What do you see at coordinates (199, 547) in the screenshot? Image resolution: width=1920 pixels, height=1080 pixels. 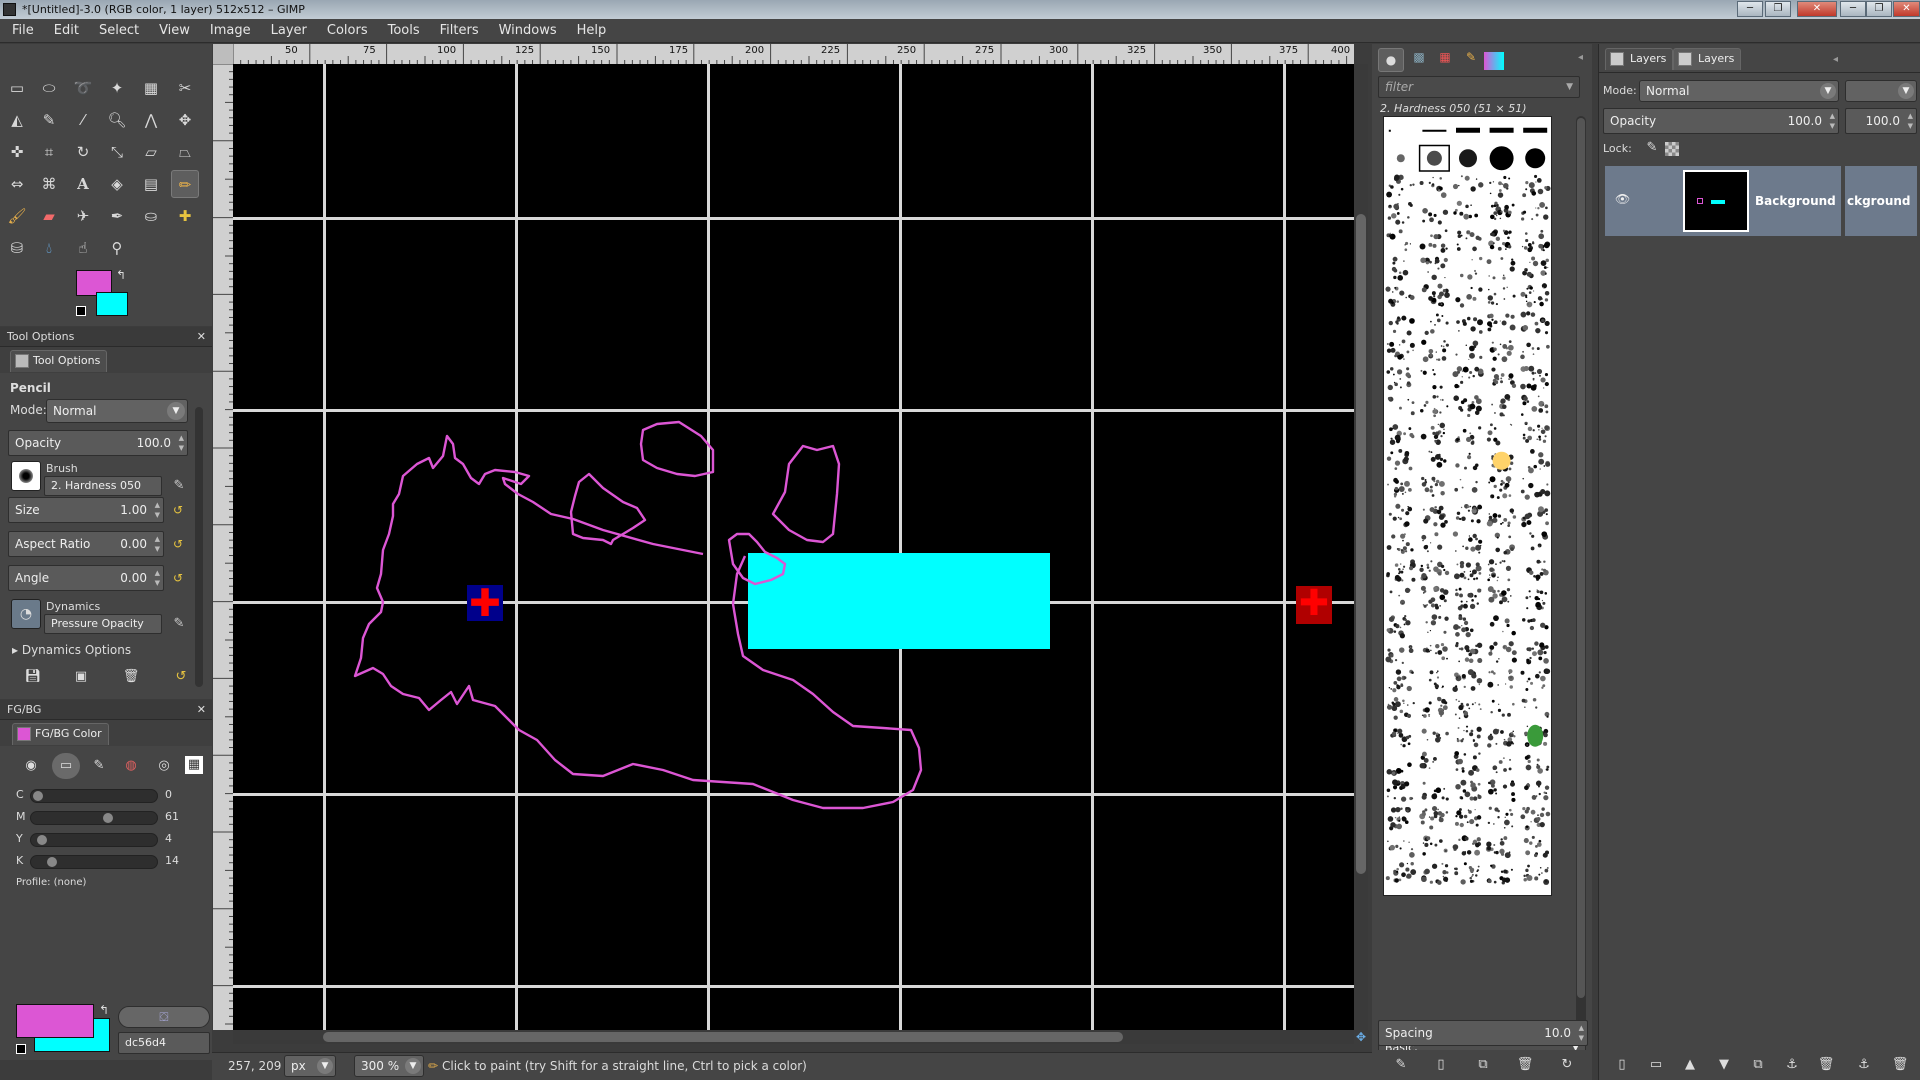 I see `tool-options-scrollbar` at bounding box center [199, 547].